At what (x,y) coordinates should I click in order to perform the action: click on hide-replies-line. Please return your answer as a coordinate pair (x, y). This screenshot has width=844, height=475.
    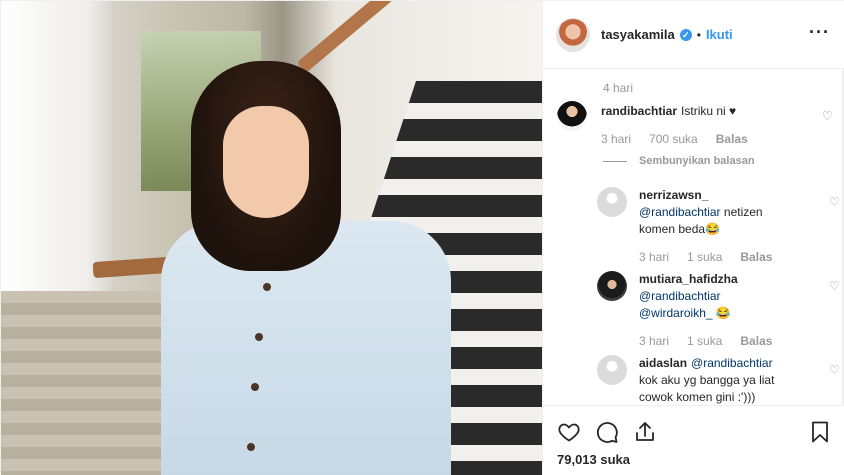
    Looking at the image, I should click on (615, 161).